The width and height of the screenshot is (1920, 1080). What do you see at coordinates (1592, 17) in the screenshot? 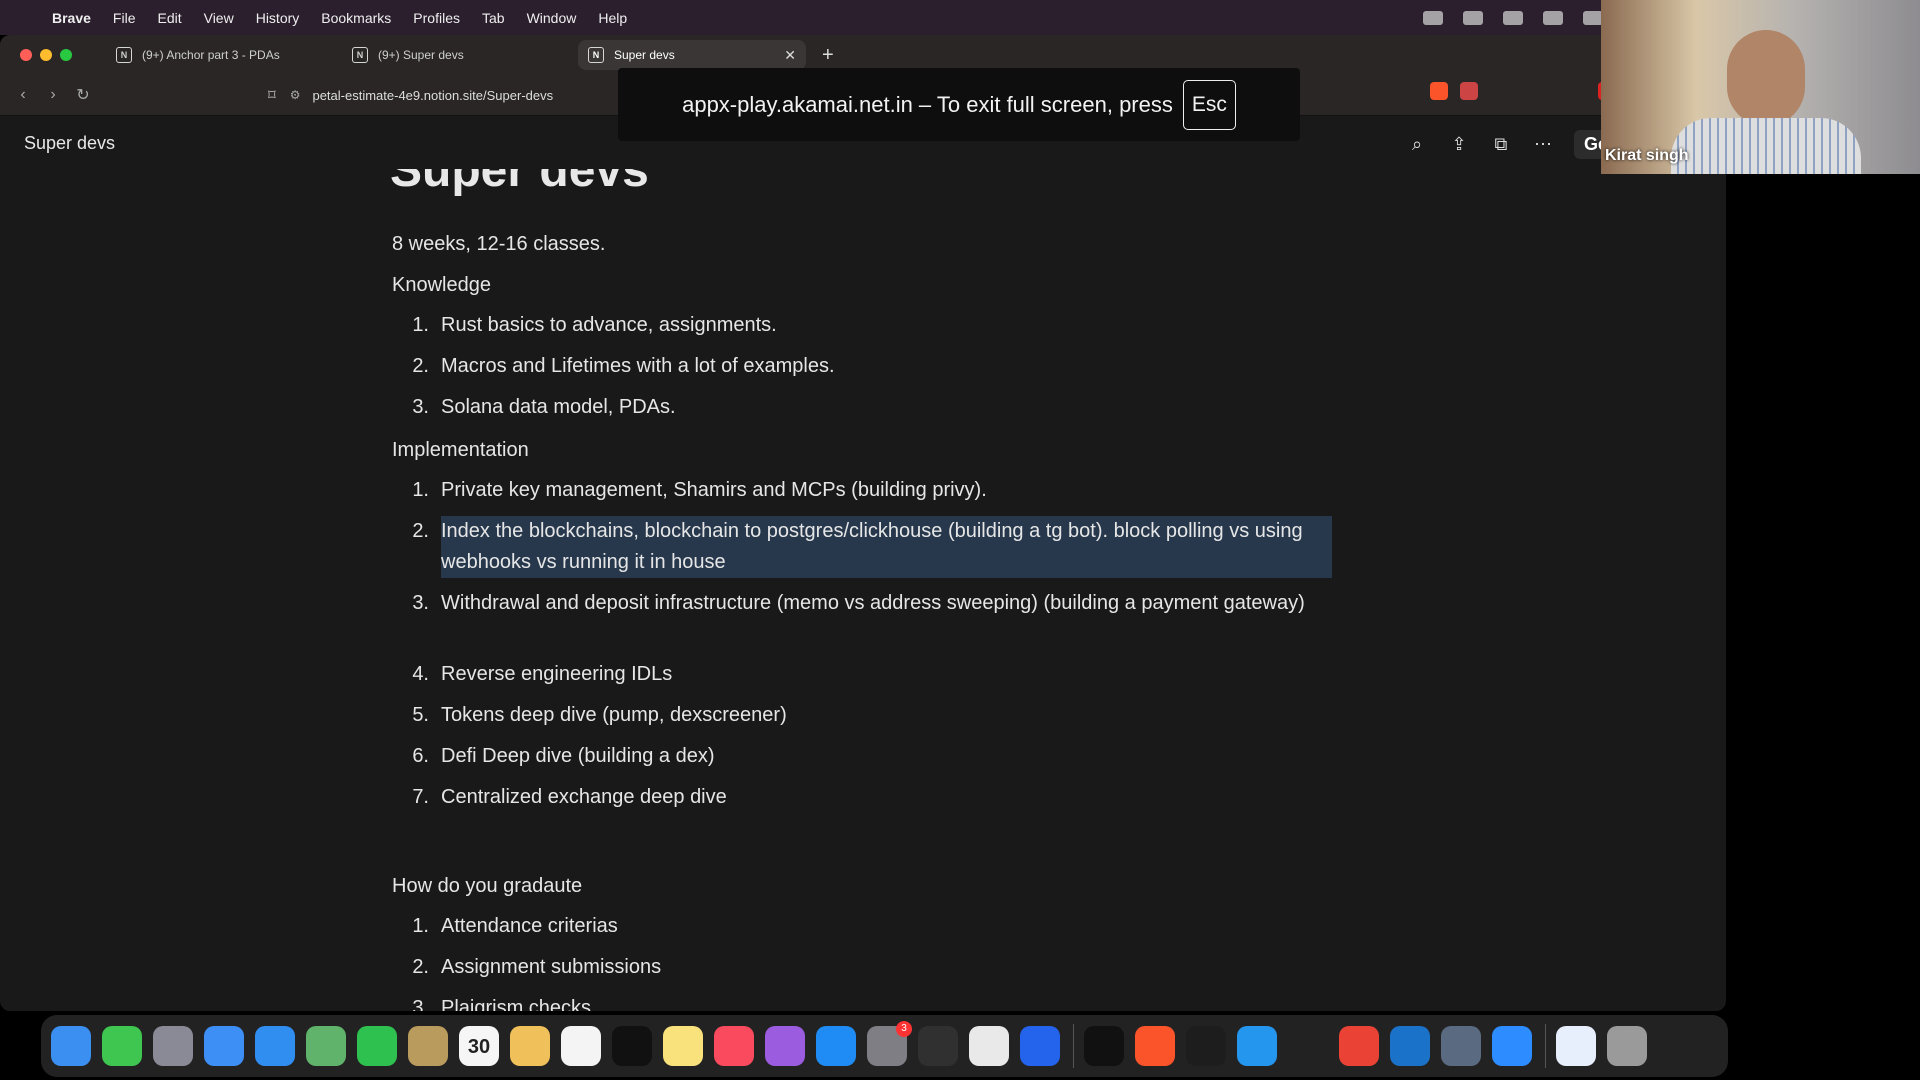
I see `docker-tray-icon` at bounding box center [1592, 17].